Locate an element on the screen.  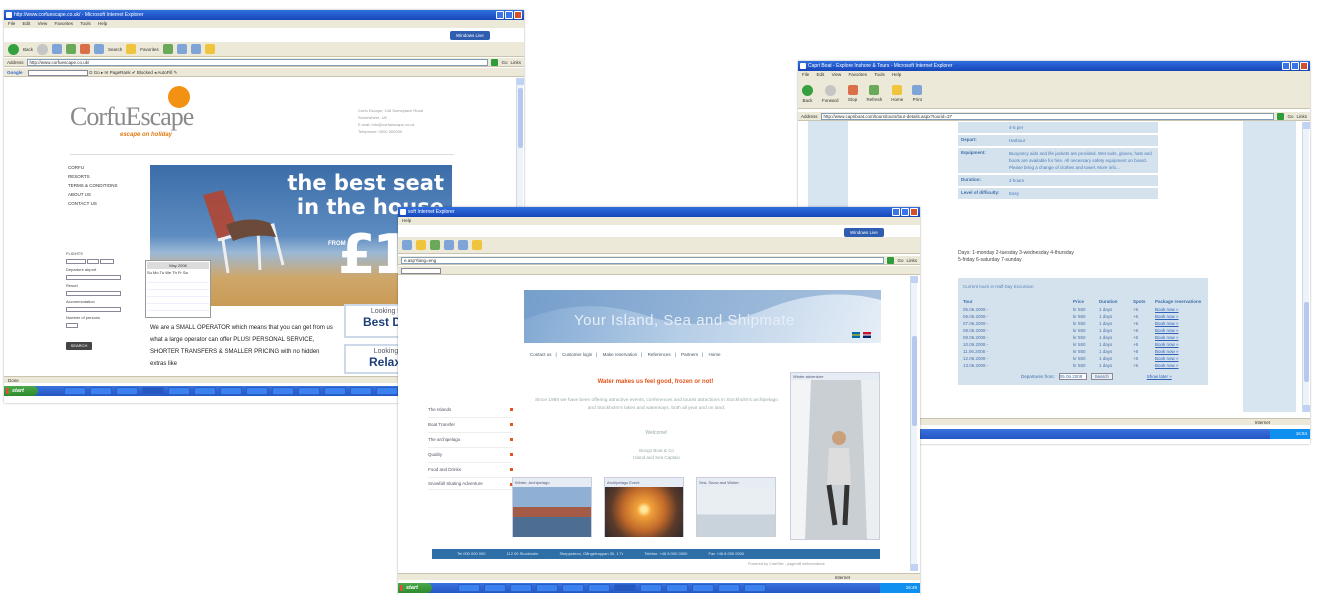
back-button: Back is located at coordinates (807, 93).